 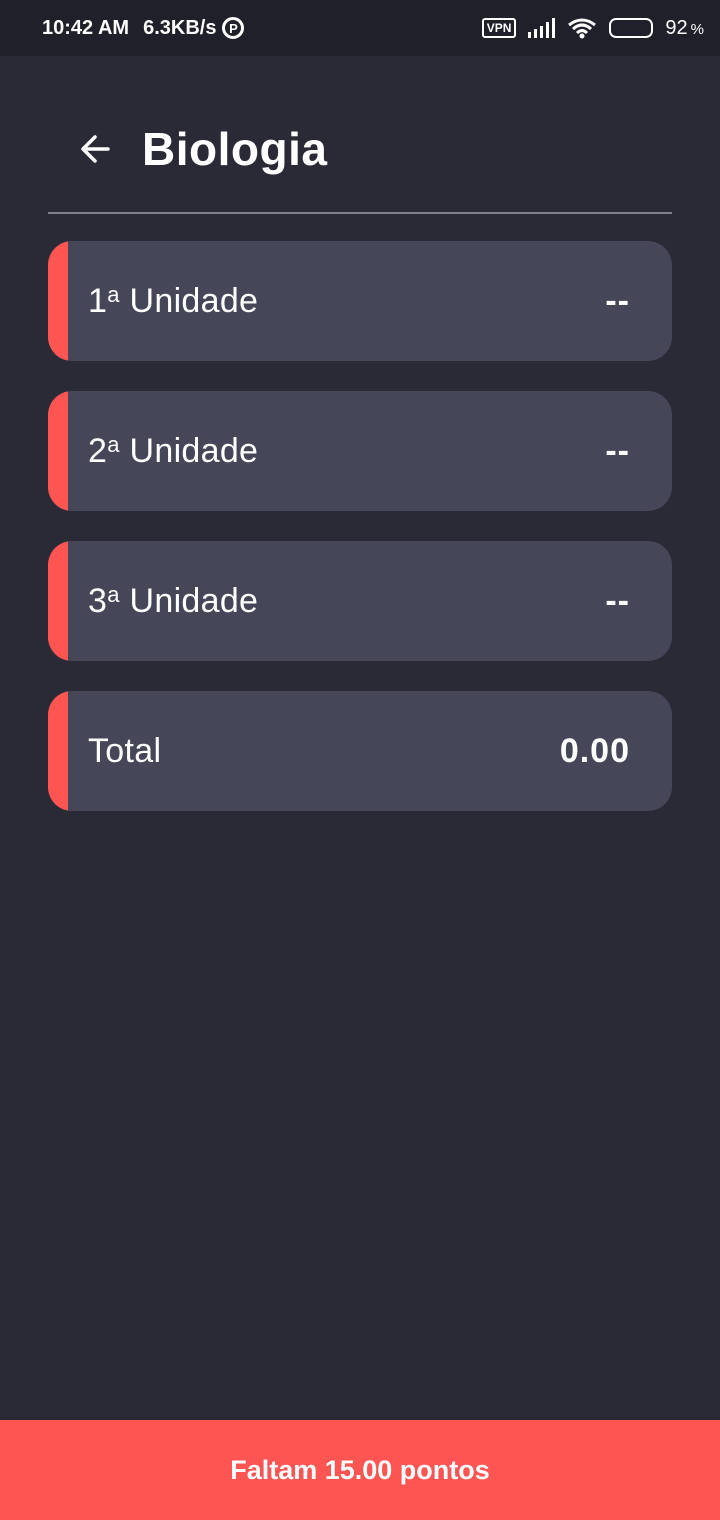 What do you see at coordinates (98, 450) in the screenshot?
I see `unit-ordinal: 2` at bounding box center [98, 450].